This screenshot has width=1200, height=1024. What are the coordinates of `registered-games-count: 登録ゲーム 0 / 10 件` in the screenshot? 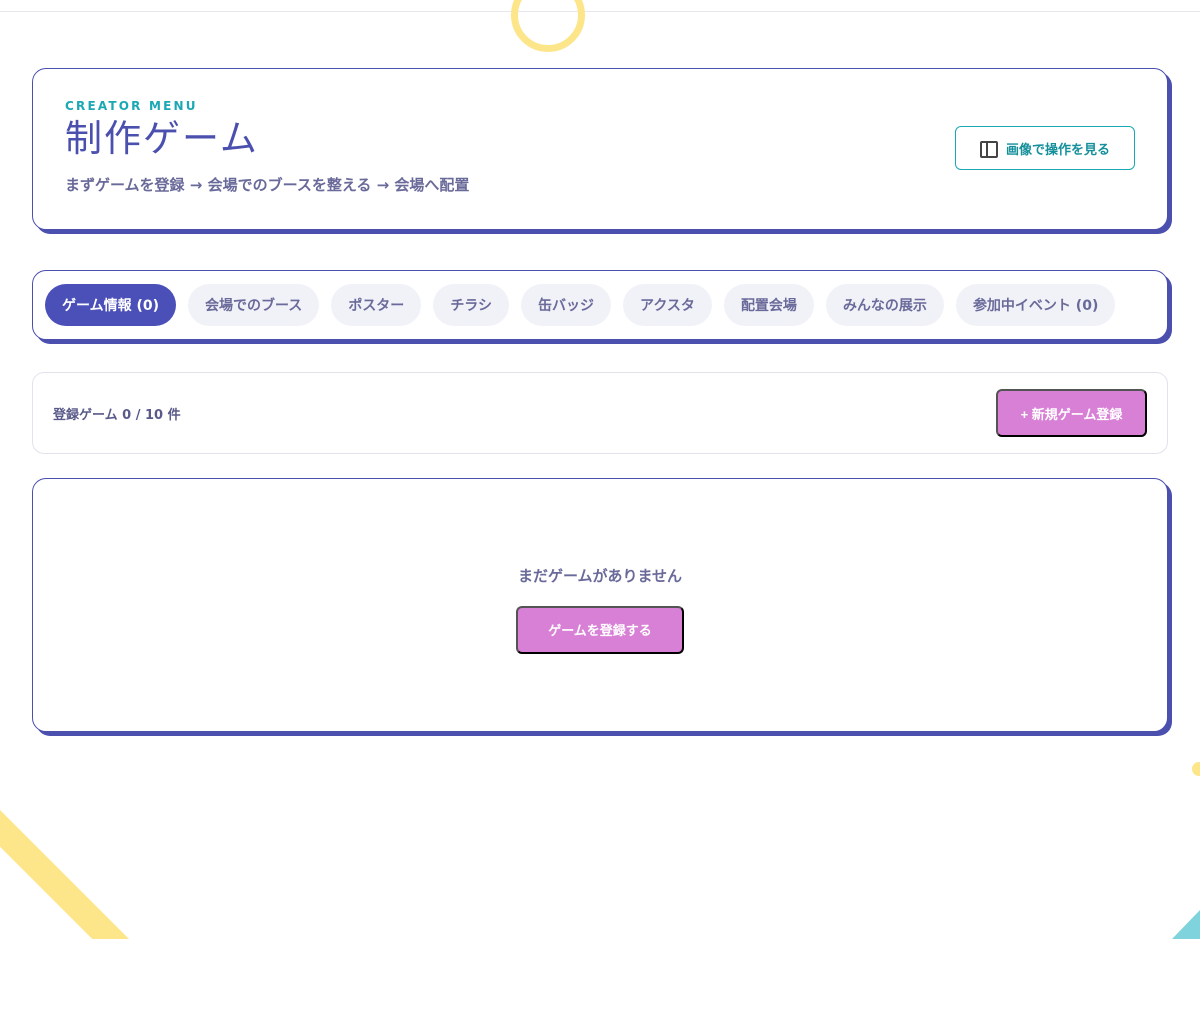 It's located at (117, 415).